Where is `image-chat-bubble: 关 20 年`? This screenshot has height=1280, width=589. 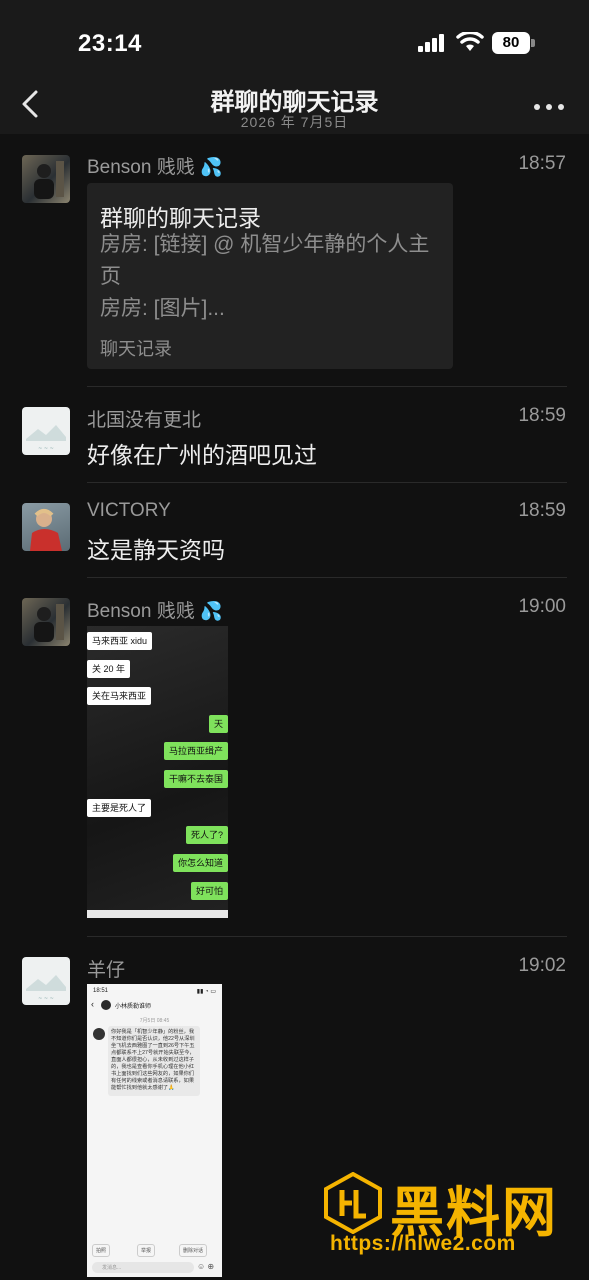 image-chat-bubble: 关 20 年 is located at coordinates (109, 669).